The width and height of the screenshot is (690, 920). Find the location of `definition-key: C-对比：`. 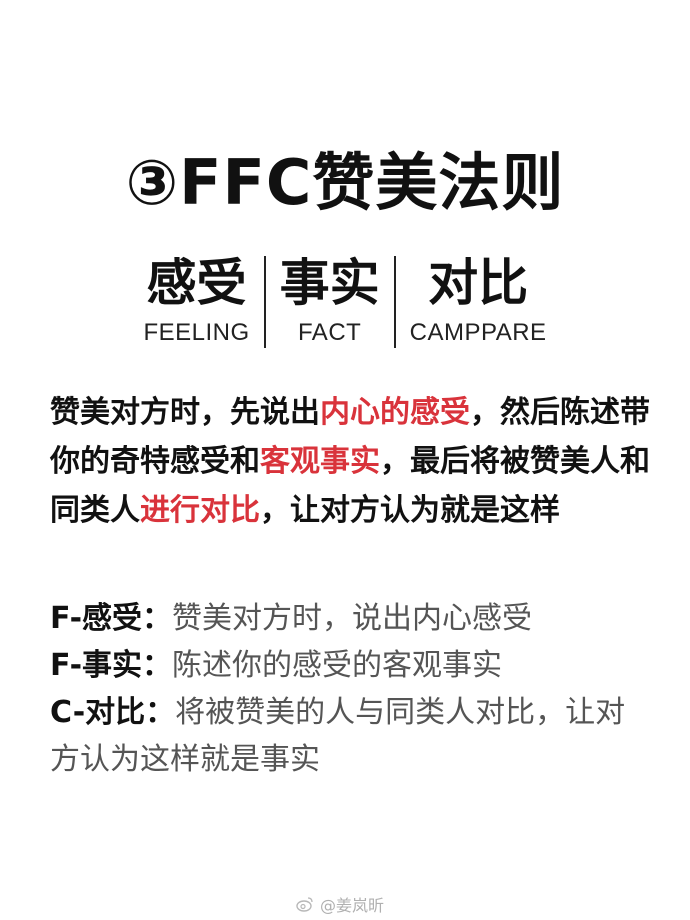

definition-key: C-对比： is located at coordinates (113, 712).